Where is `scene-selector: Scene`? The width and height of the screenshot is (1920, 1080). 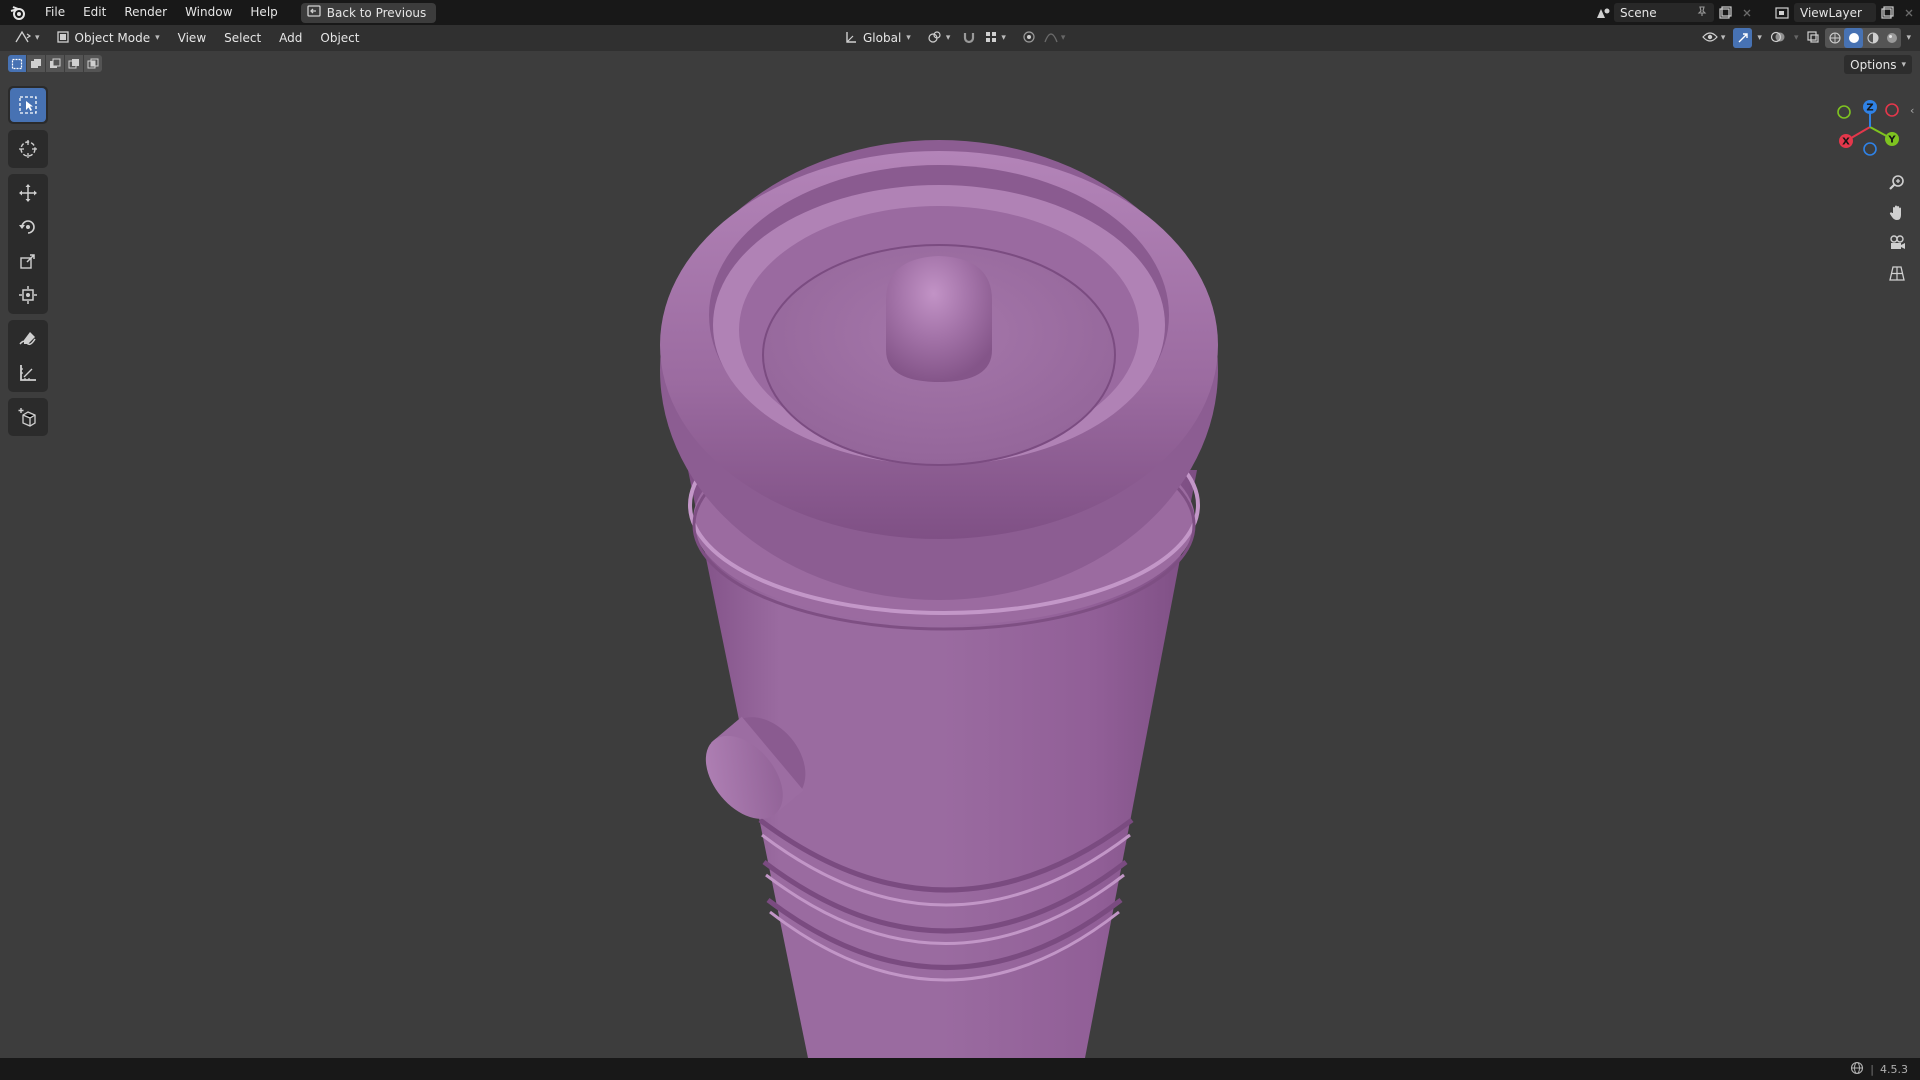
scene-selector: Scene is located at coordinates (1664, 12).